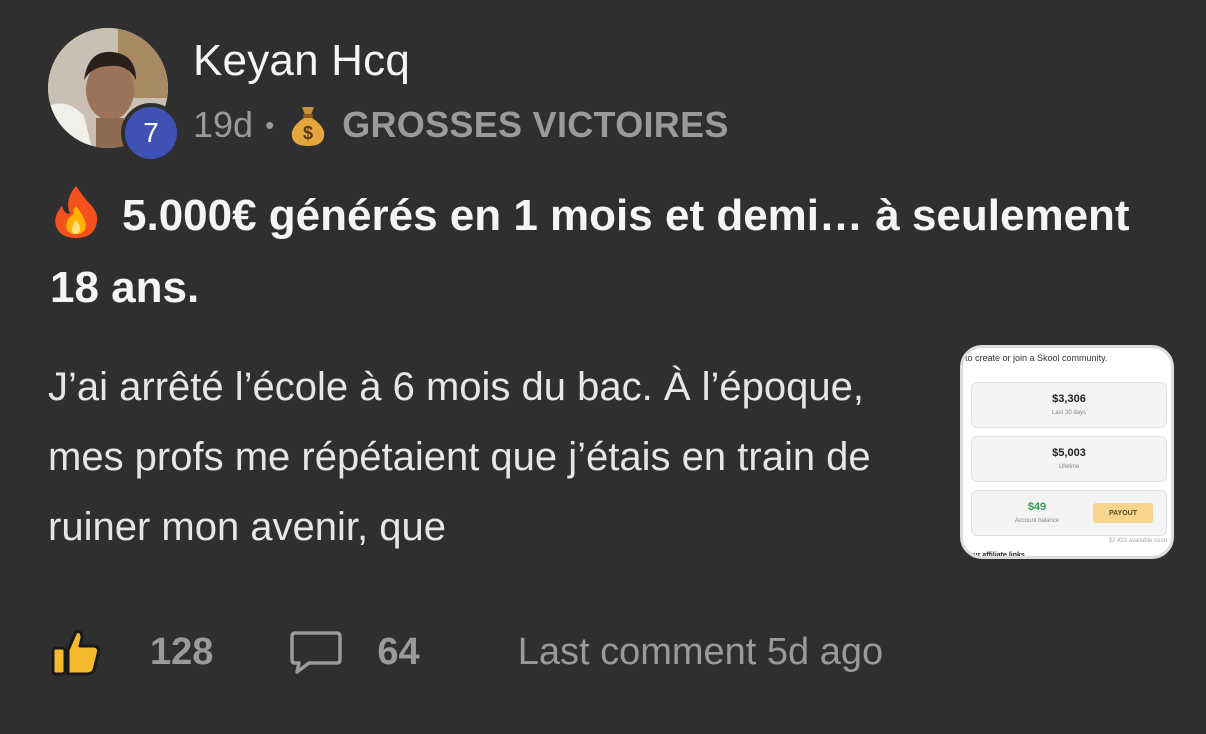  What do you see at coordinates (1069, 467) in the screenshot?
I see `earnings-label: Lifetime` at bounding box center [1069, 467].